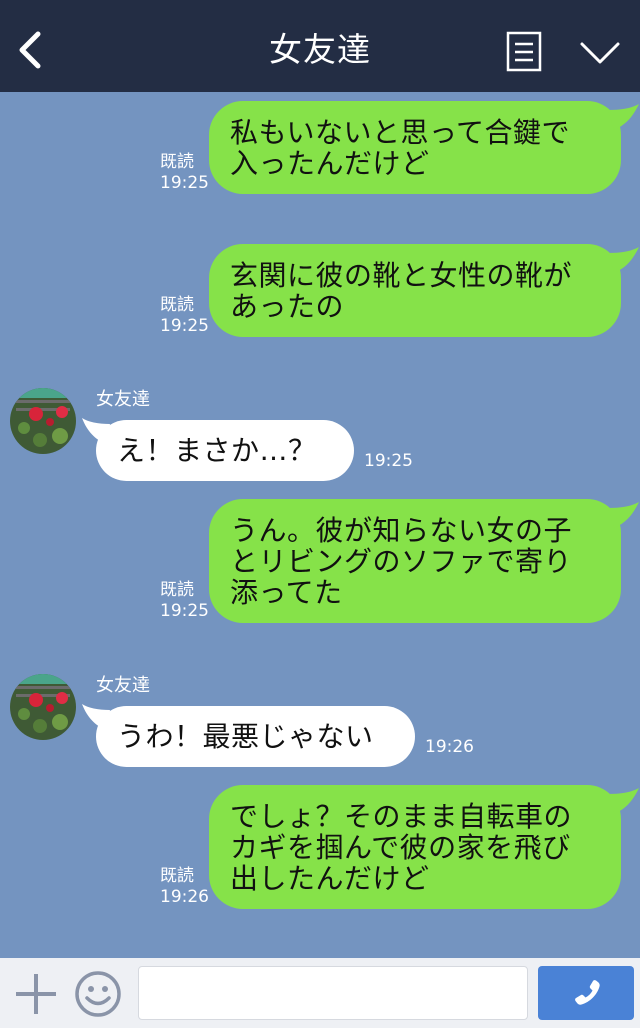 The width and height of the screenshot is (640, 1028). I want to click on message-bubble-incoming: え！まさか…？, so click(225, 450).